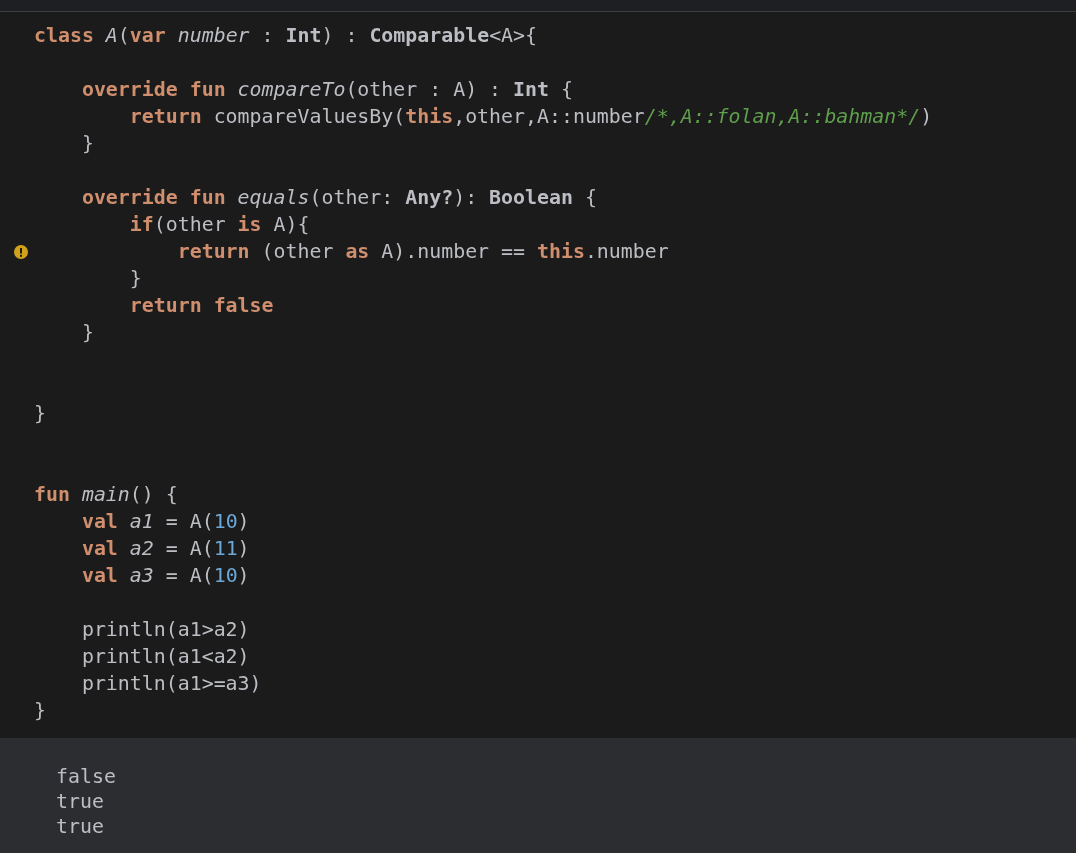  What do you see at coordinates (86, 776) in the screenshot?
I see `output-line: false` at bounding box center [86, 776].